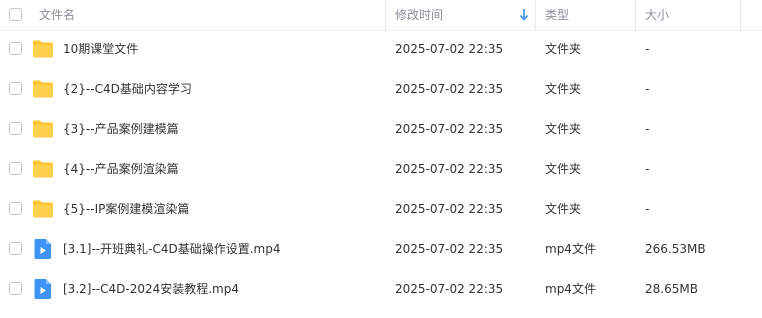 Image resolution: width=762 pixels, height=318 pixels. What do you see at coordinates (381, 15) in the screenshot?
I see `file-list-header: 文件名 修改时间 类型 大小` at bounding box center [381, 15].